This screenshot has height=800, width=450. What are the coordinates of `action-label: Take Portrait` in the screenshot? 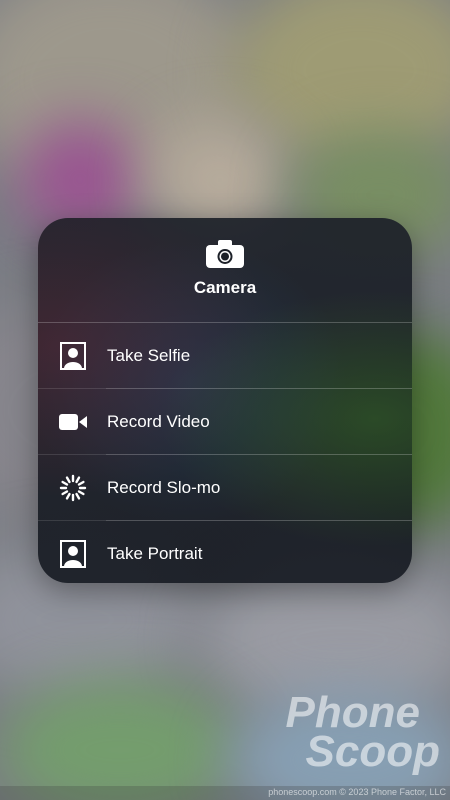 It's located at (155, 553).